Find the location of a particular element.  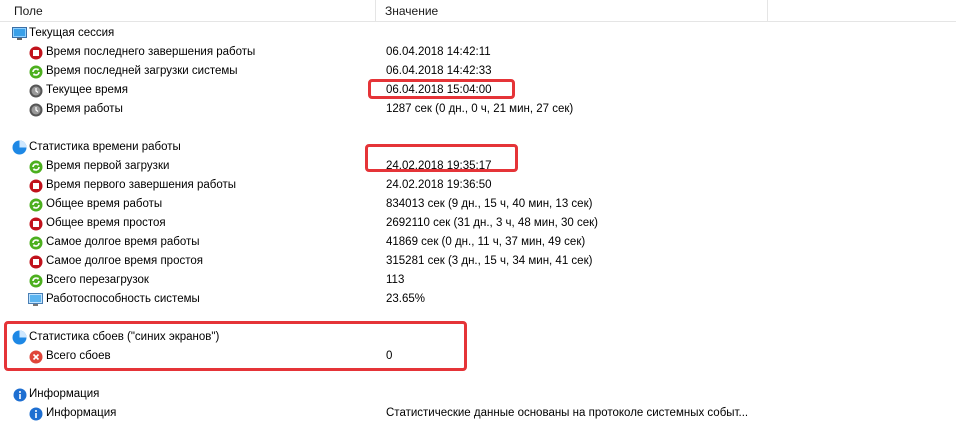

item-value: 23.65% is located at coordinates (406, 299).